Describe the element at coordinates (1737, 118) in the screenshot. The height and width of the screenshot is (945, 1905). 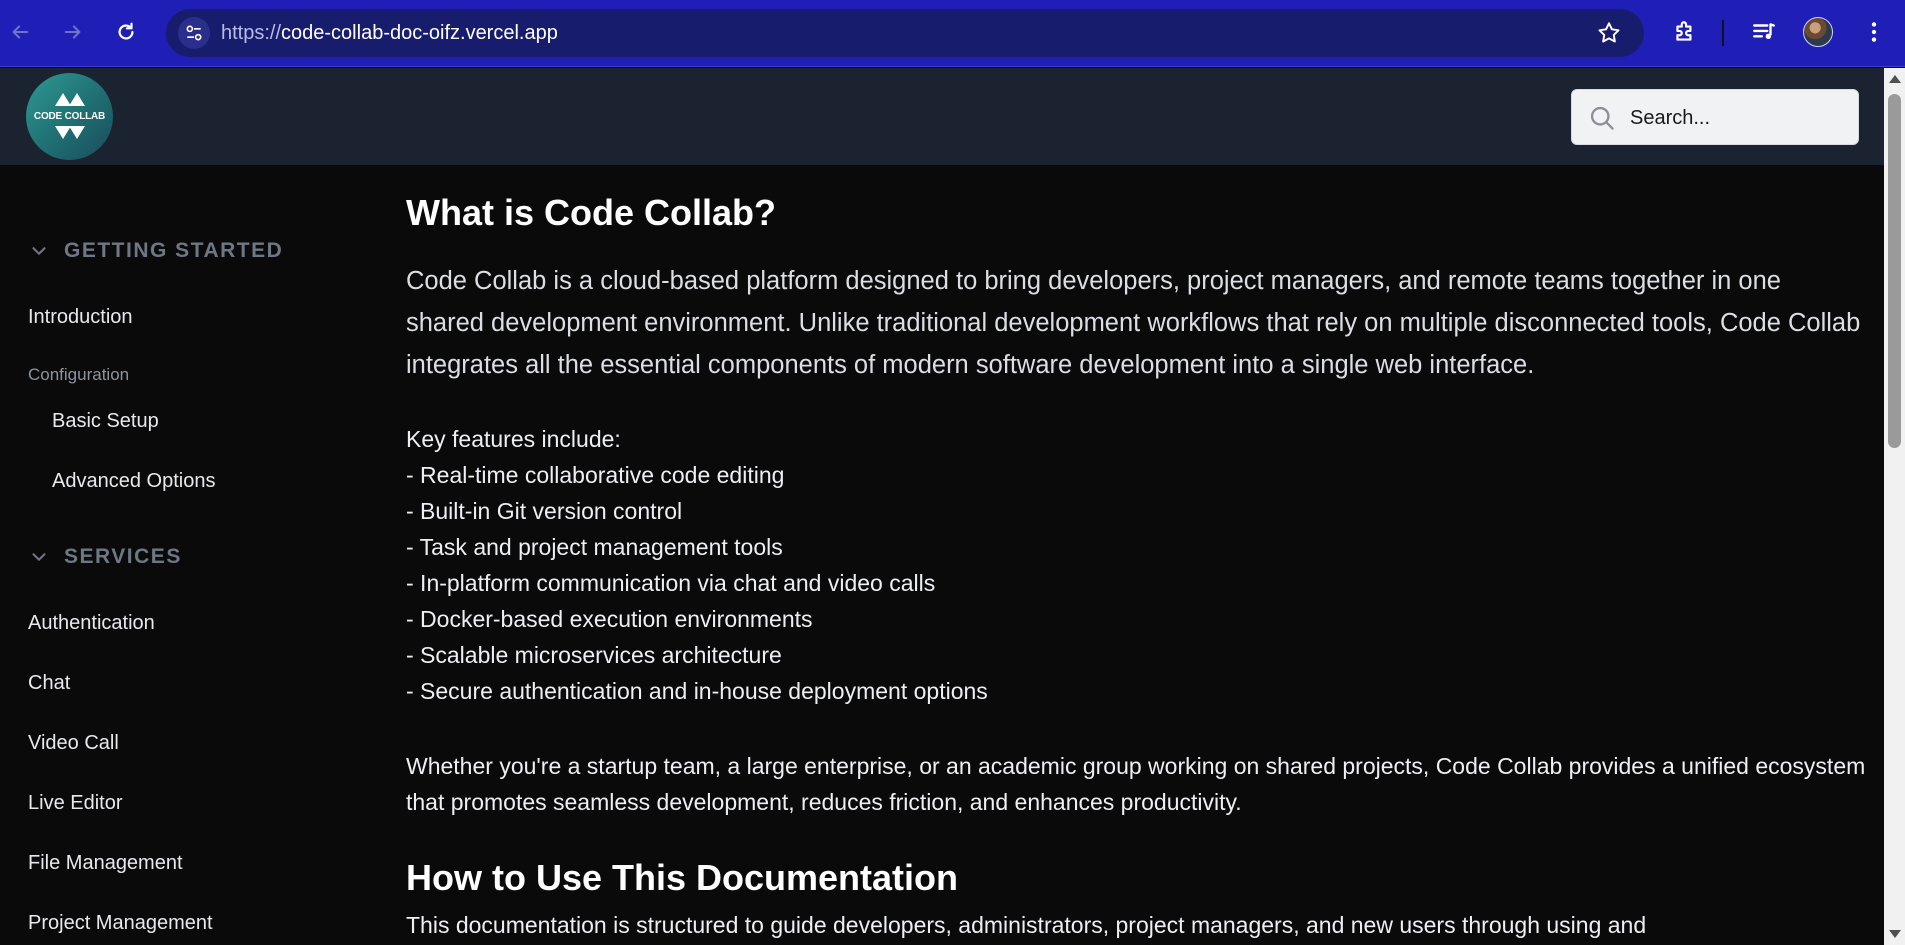
I see `search-input` at that location.